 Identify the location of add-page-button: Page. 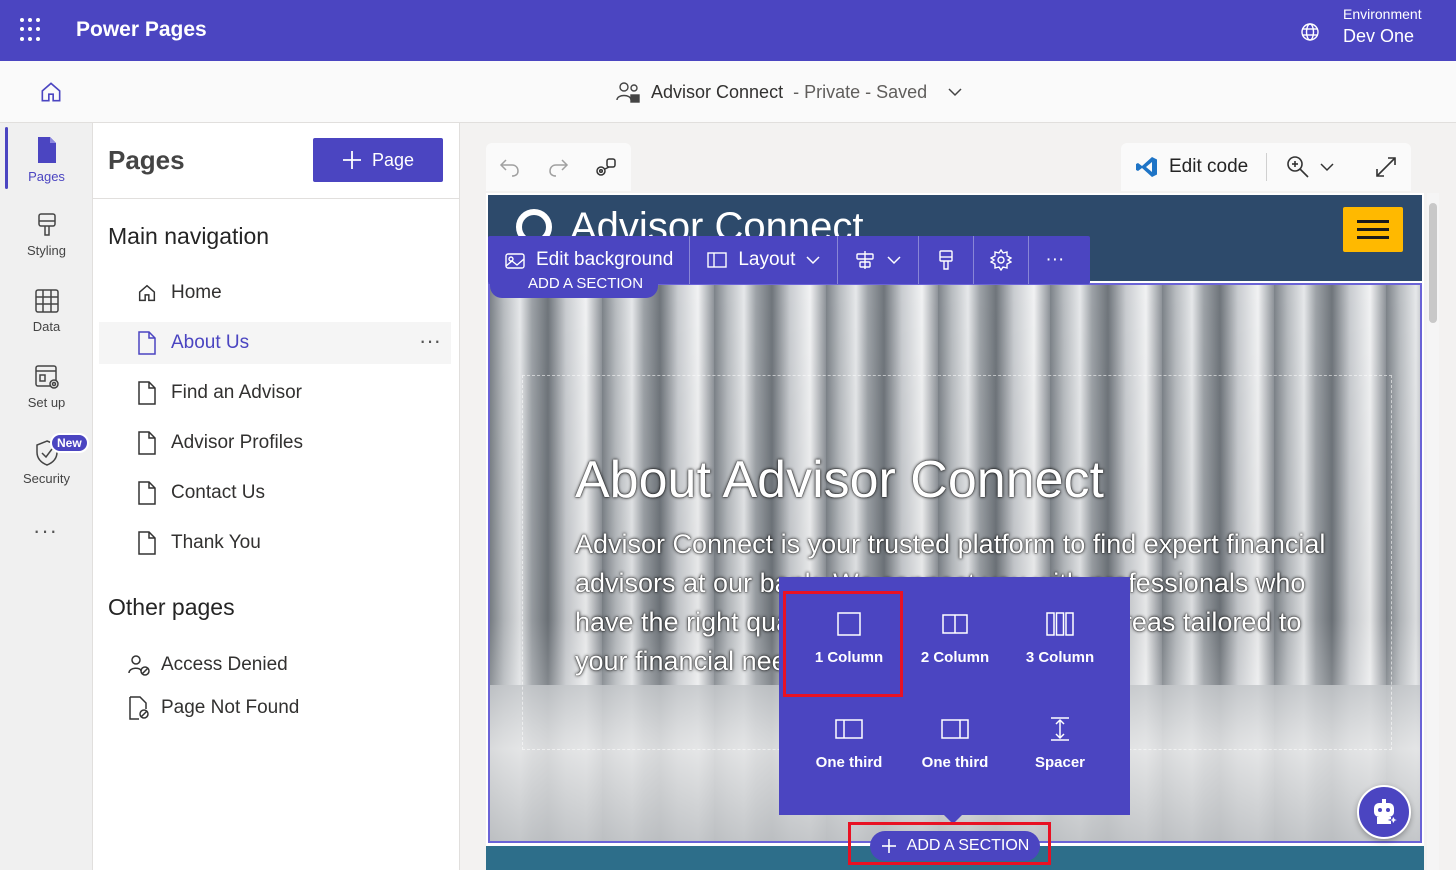
(378, 160).